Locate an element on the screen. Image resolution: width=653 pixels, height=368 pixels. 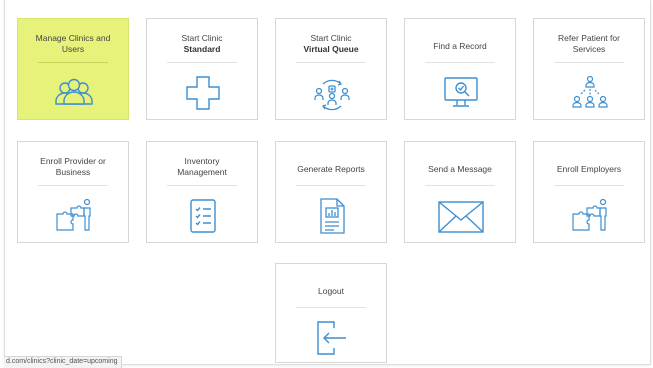
tile-inventory-management: Inventory Management is located at coordinates (202, 192).